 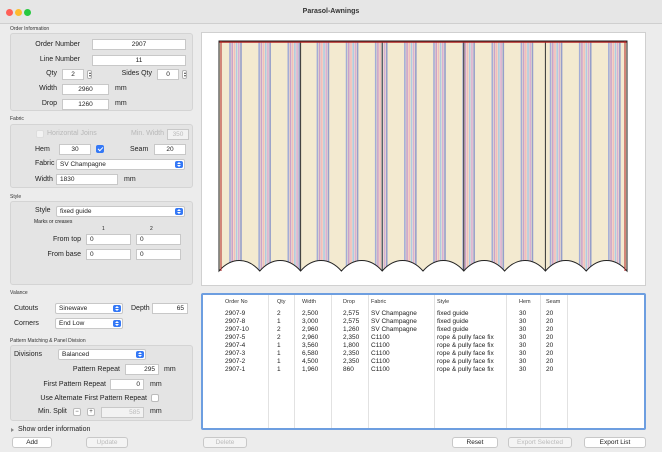 What do you see at coordinates (140, 308) in the screenshot?
I see `depth-label: Depth` at bounding box center [140, 308].